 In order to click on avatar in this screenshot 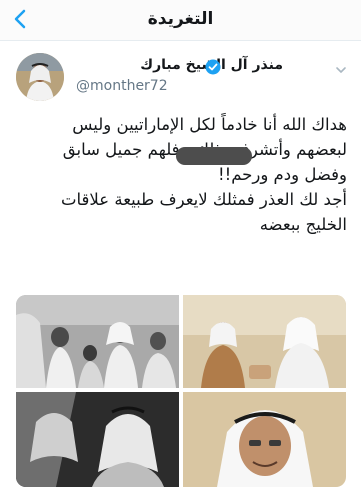, I will do `click(40, 77)`.